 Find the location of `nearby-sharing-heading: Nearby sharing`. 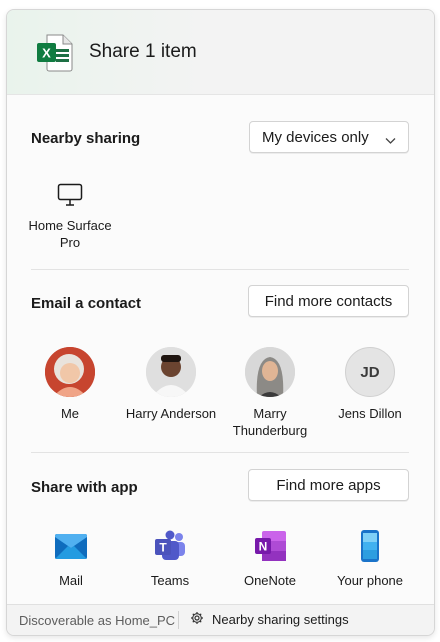

nearby-sharing-heading: Nearby sharing is located at coordinates (86, 138).